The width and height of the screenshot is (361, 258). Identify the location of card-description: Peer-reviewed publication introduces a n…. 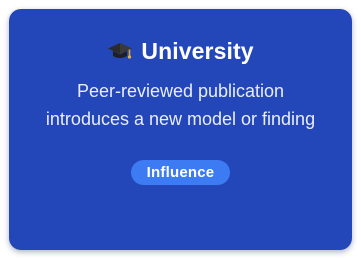
(180, 105).